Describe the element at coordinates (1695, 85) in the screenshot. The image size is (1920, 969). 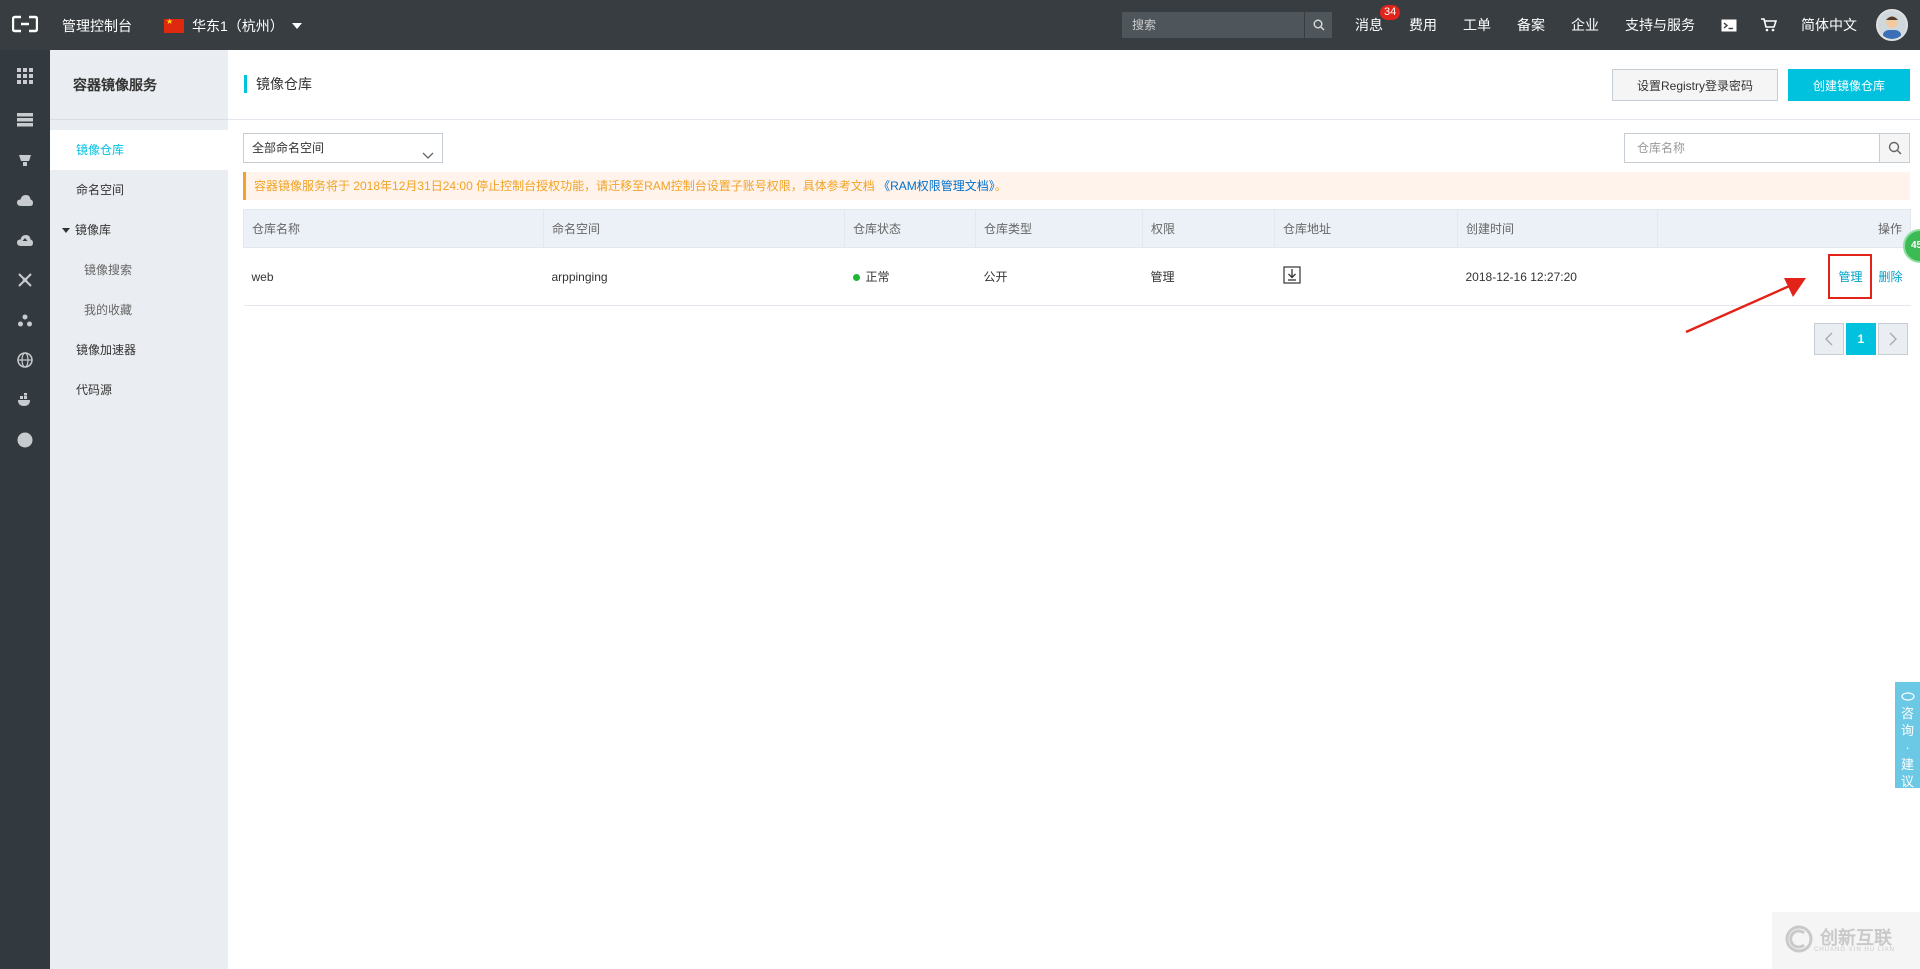
I see `set-registry-password-button: 设置Registry登录密码` at that location.